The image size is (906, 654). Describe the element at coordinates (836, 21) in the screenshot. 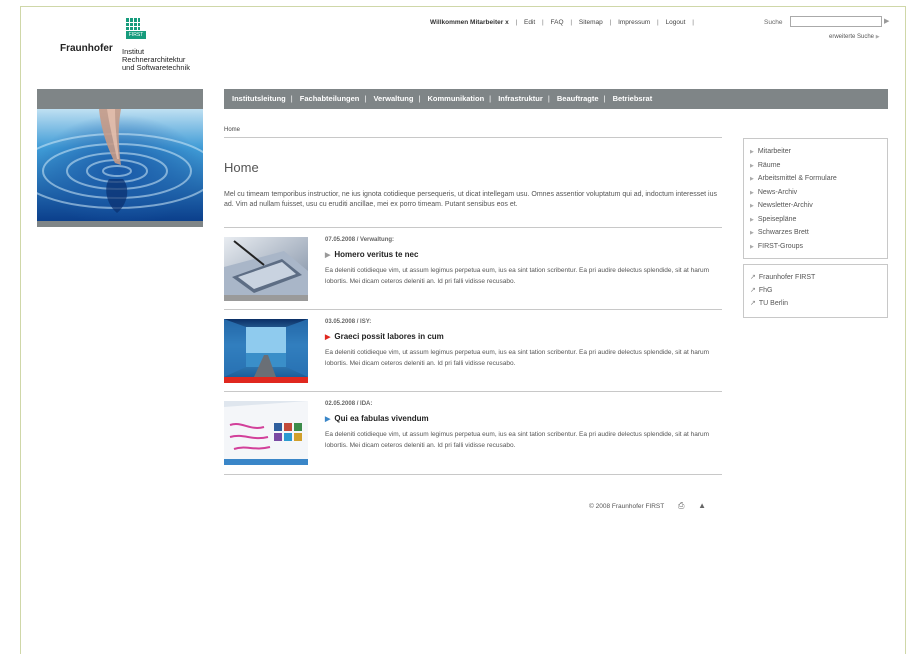

I see `search-input` at that location.